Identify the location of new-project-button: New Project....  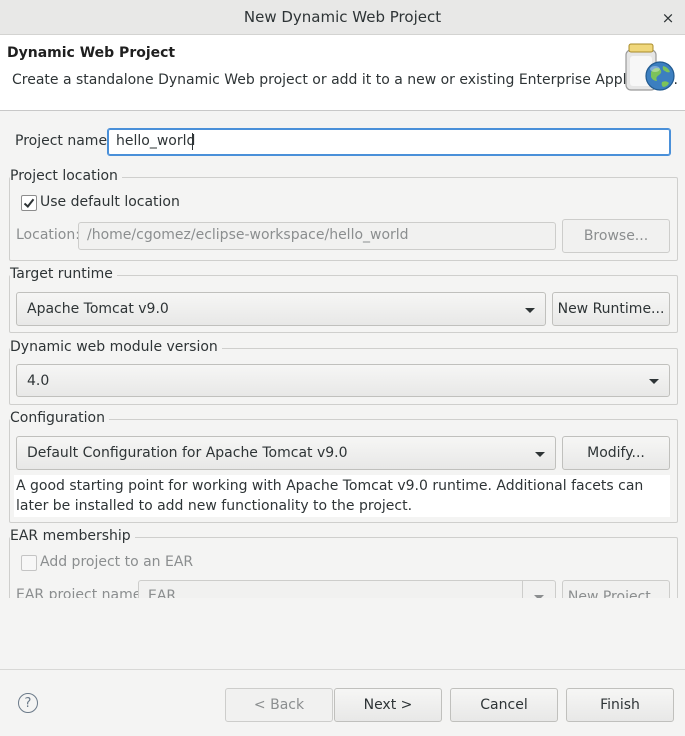
(616, 589).